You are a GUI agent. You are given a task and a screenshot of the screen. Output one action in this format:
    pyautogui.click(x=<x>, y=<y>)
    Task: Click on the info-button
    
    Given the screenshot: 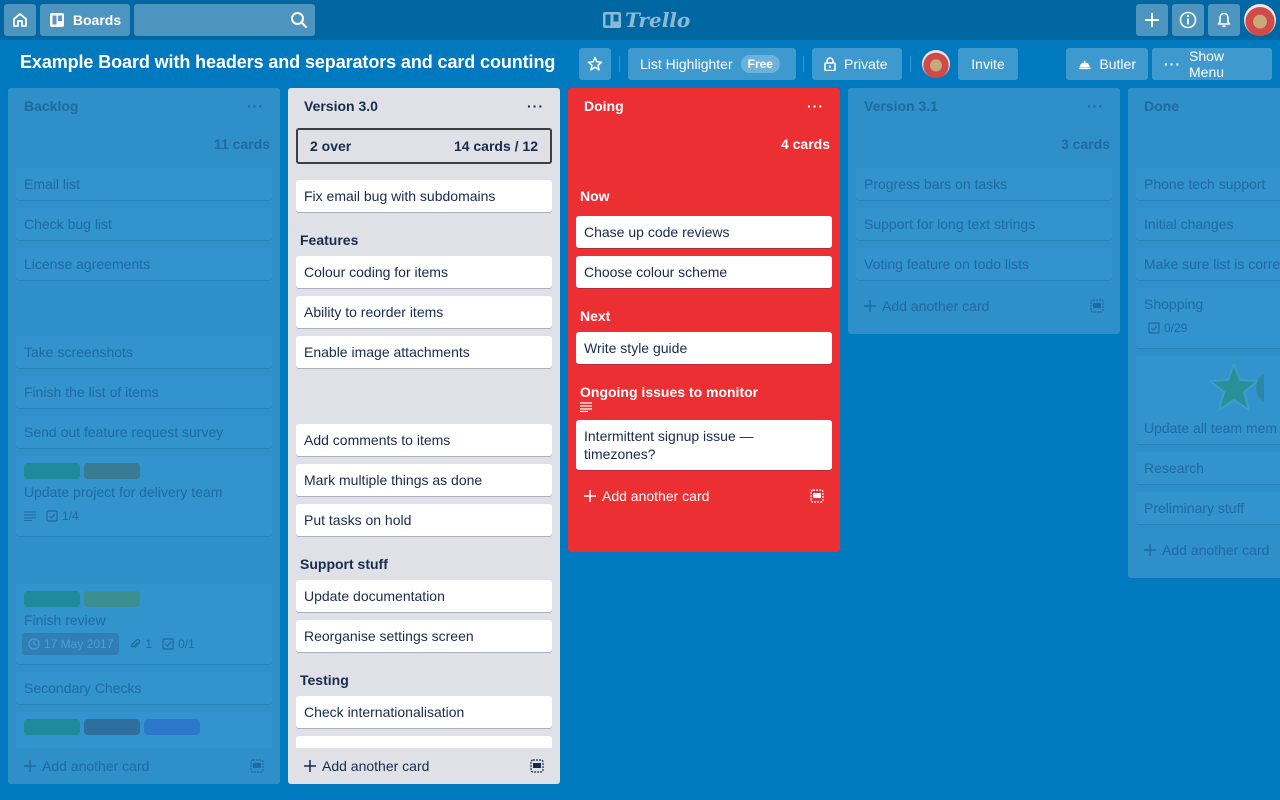 What is the action you would take?
    pyautogui.click(x=1188, y=20)
    